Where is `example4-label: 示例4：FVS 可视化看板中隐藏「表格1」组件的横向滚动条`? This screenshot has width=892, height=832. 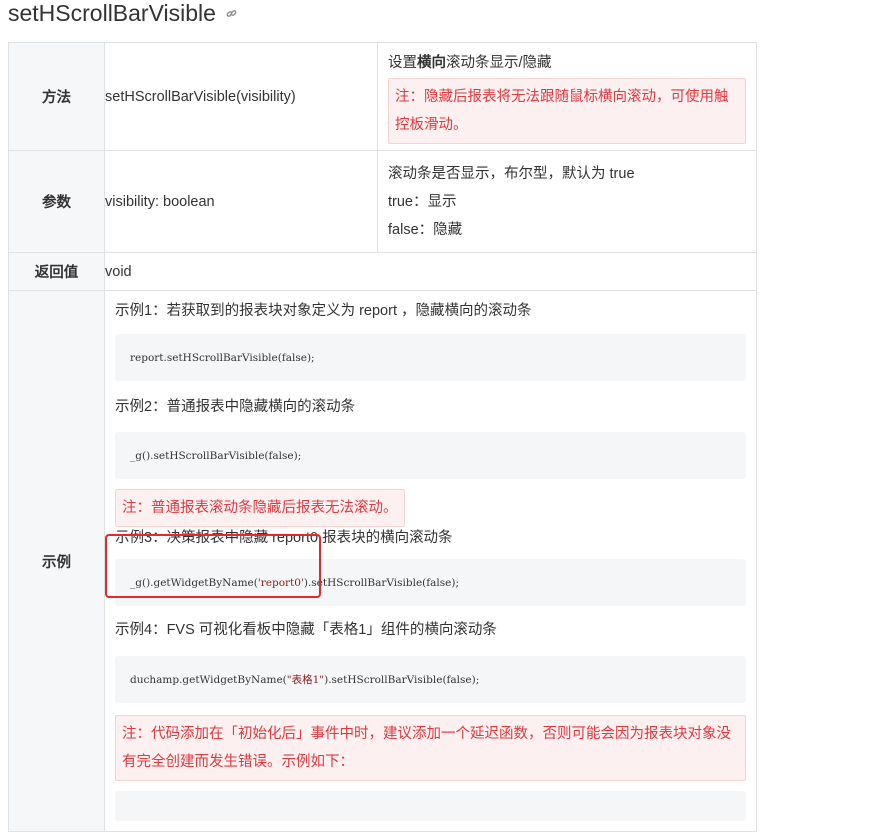 example4-label: 示例4：FVS 可视化看板中隐藏「表格1」组件的横向滚动条 is located at coordinates (306, 630).